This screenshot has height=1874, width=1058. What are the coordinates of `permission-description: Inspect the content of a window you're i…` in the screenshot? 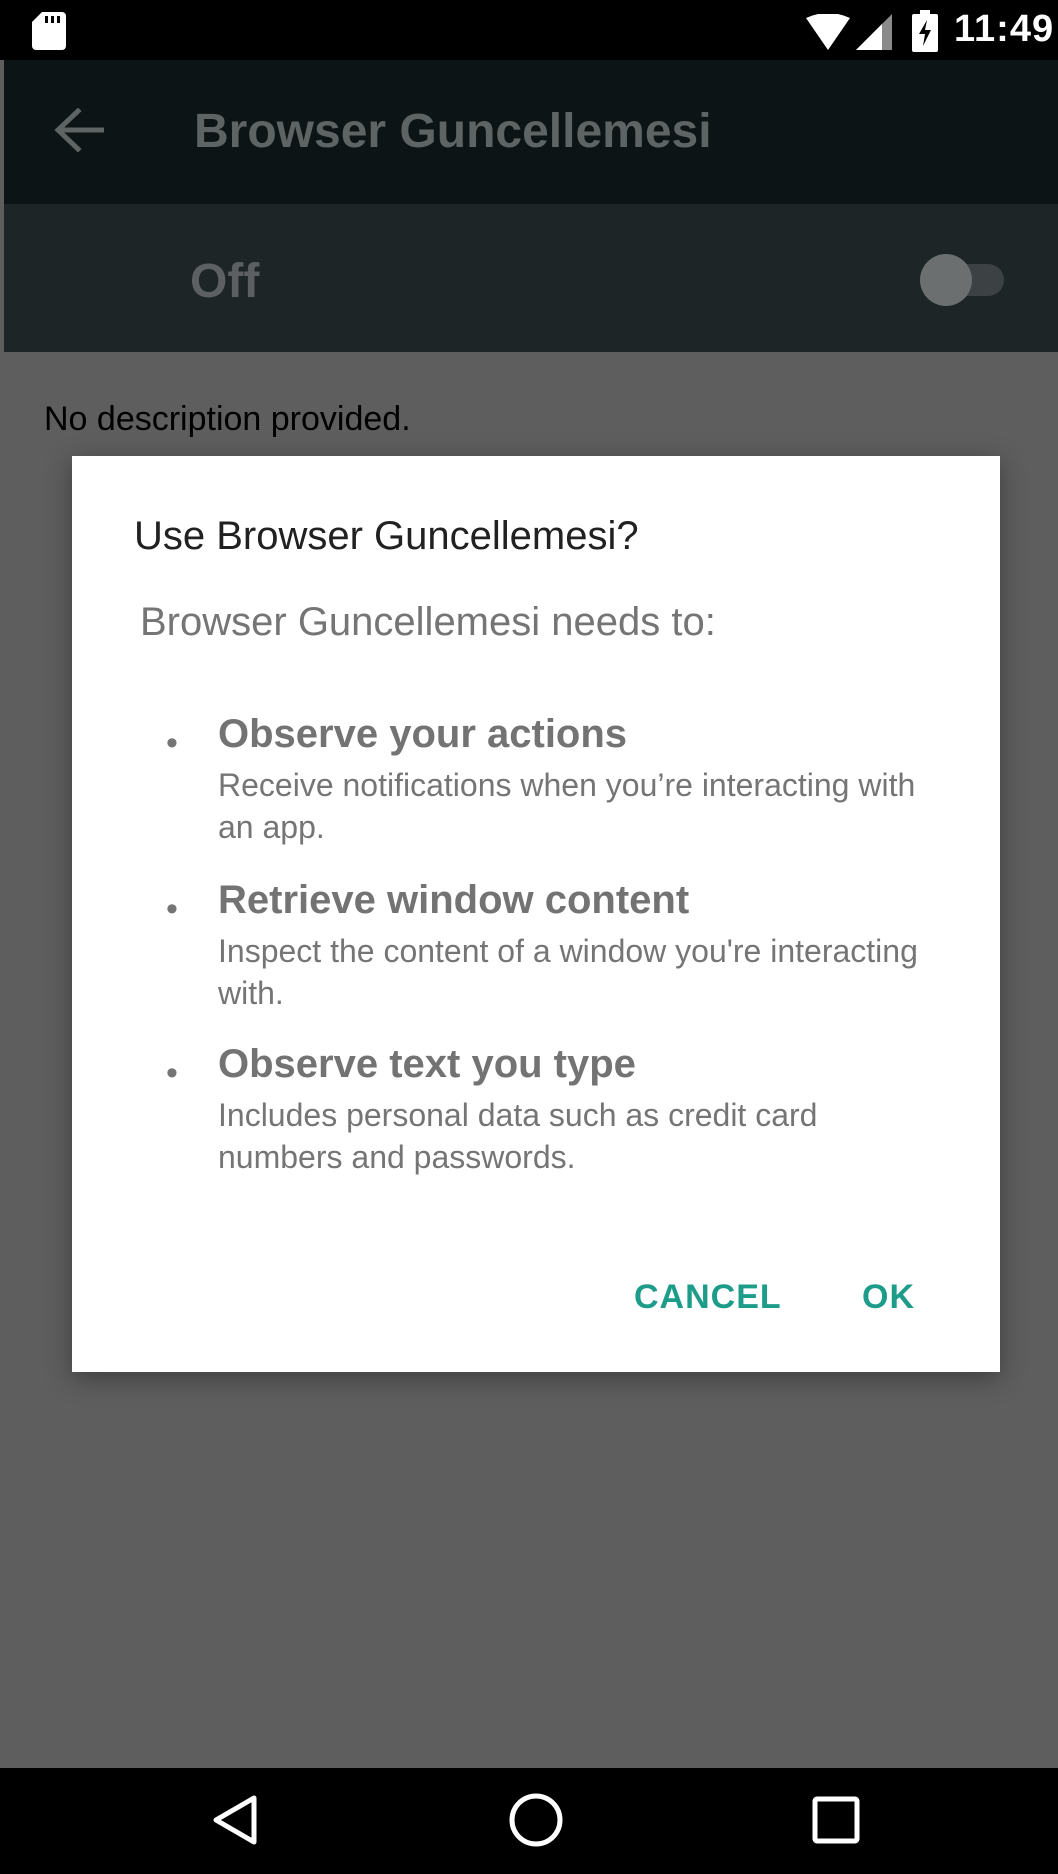 It's located at (568, 972).